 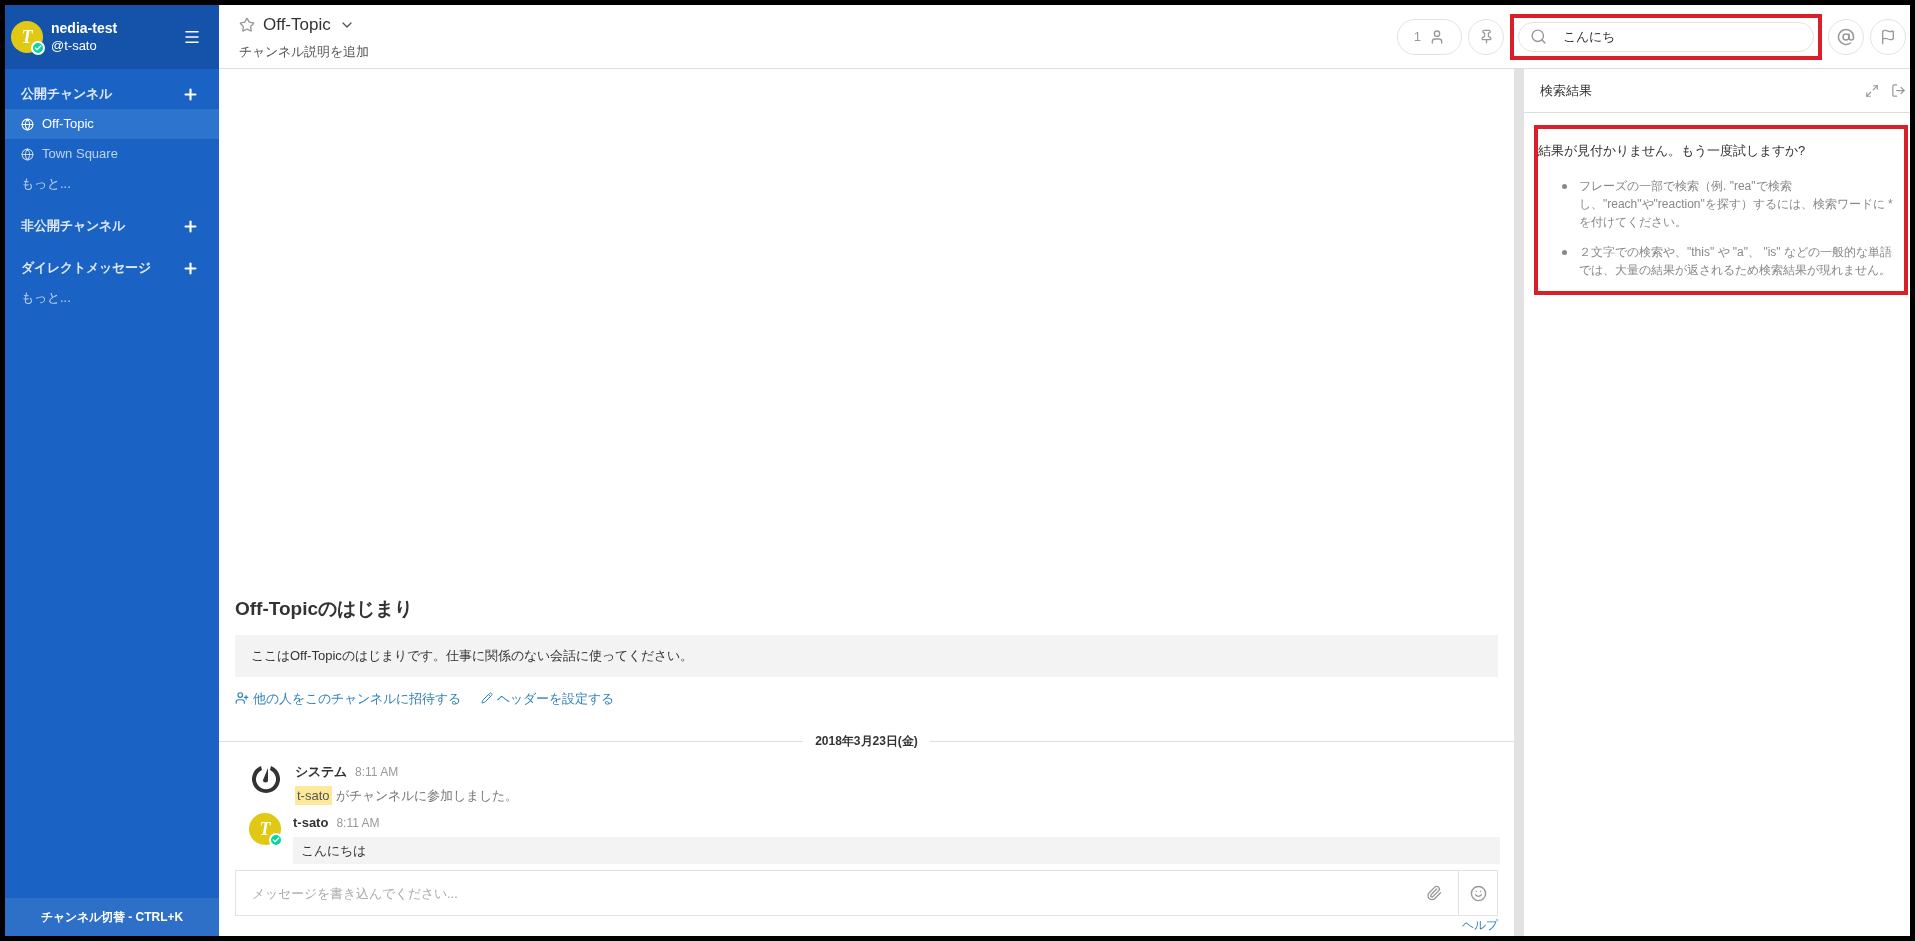 I want to click on no-results-heading: 結果が見付かりません。もう一度試しますか?, so click(x=1672, y=151).